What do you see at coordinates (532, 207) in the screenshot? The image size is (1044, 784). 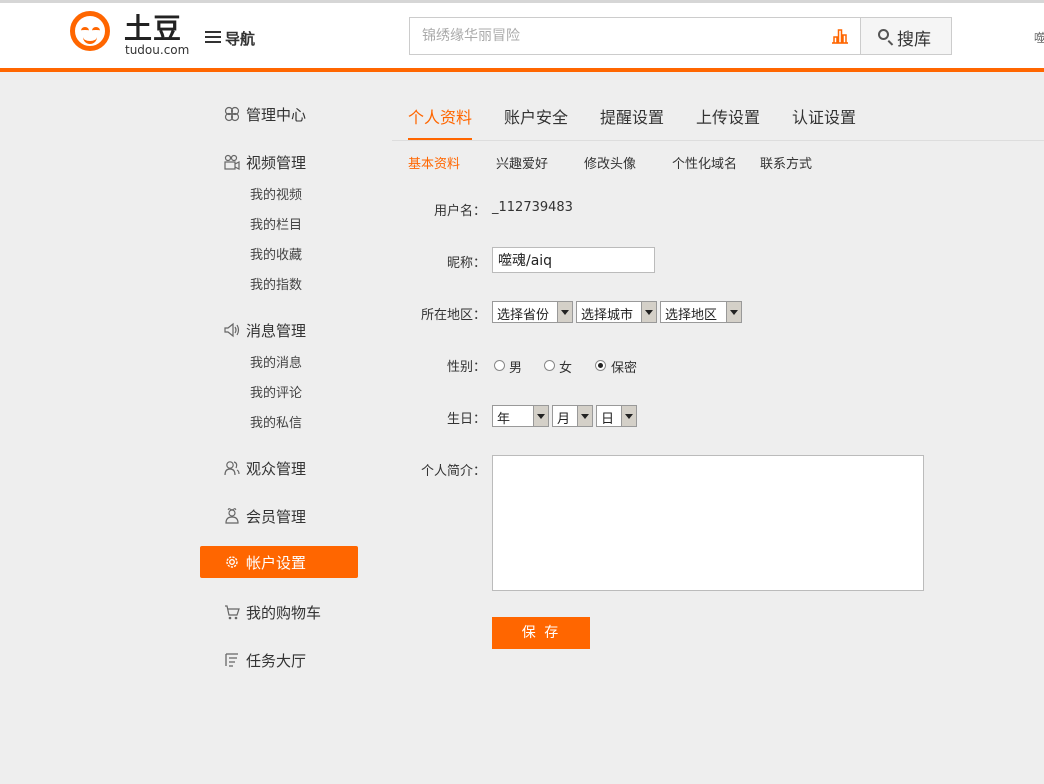 I see `username-value: _112739483` at bounding box center [532, 207].